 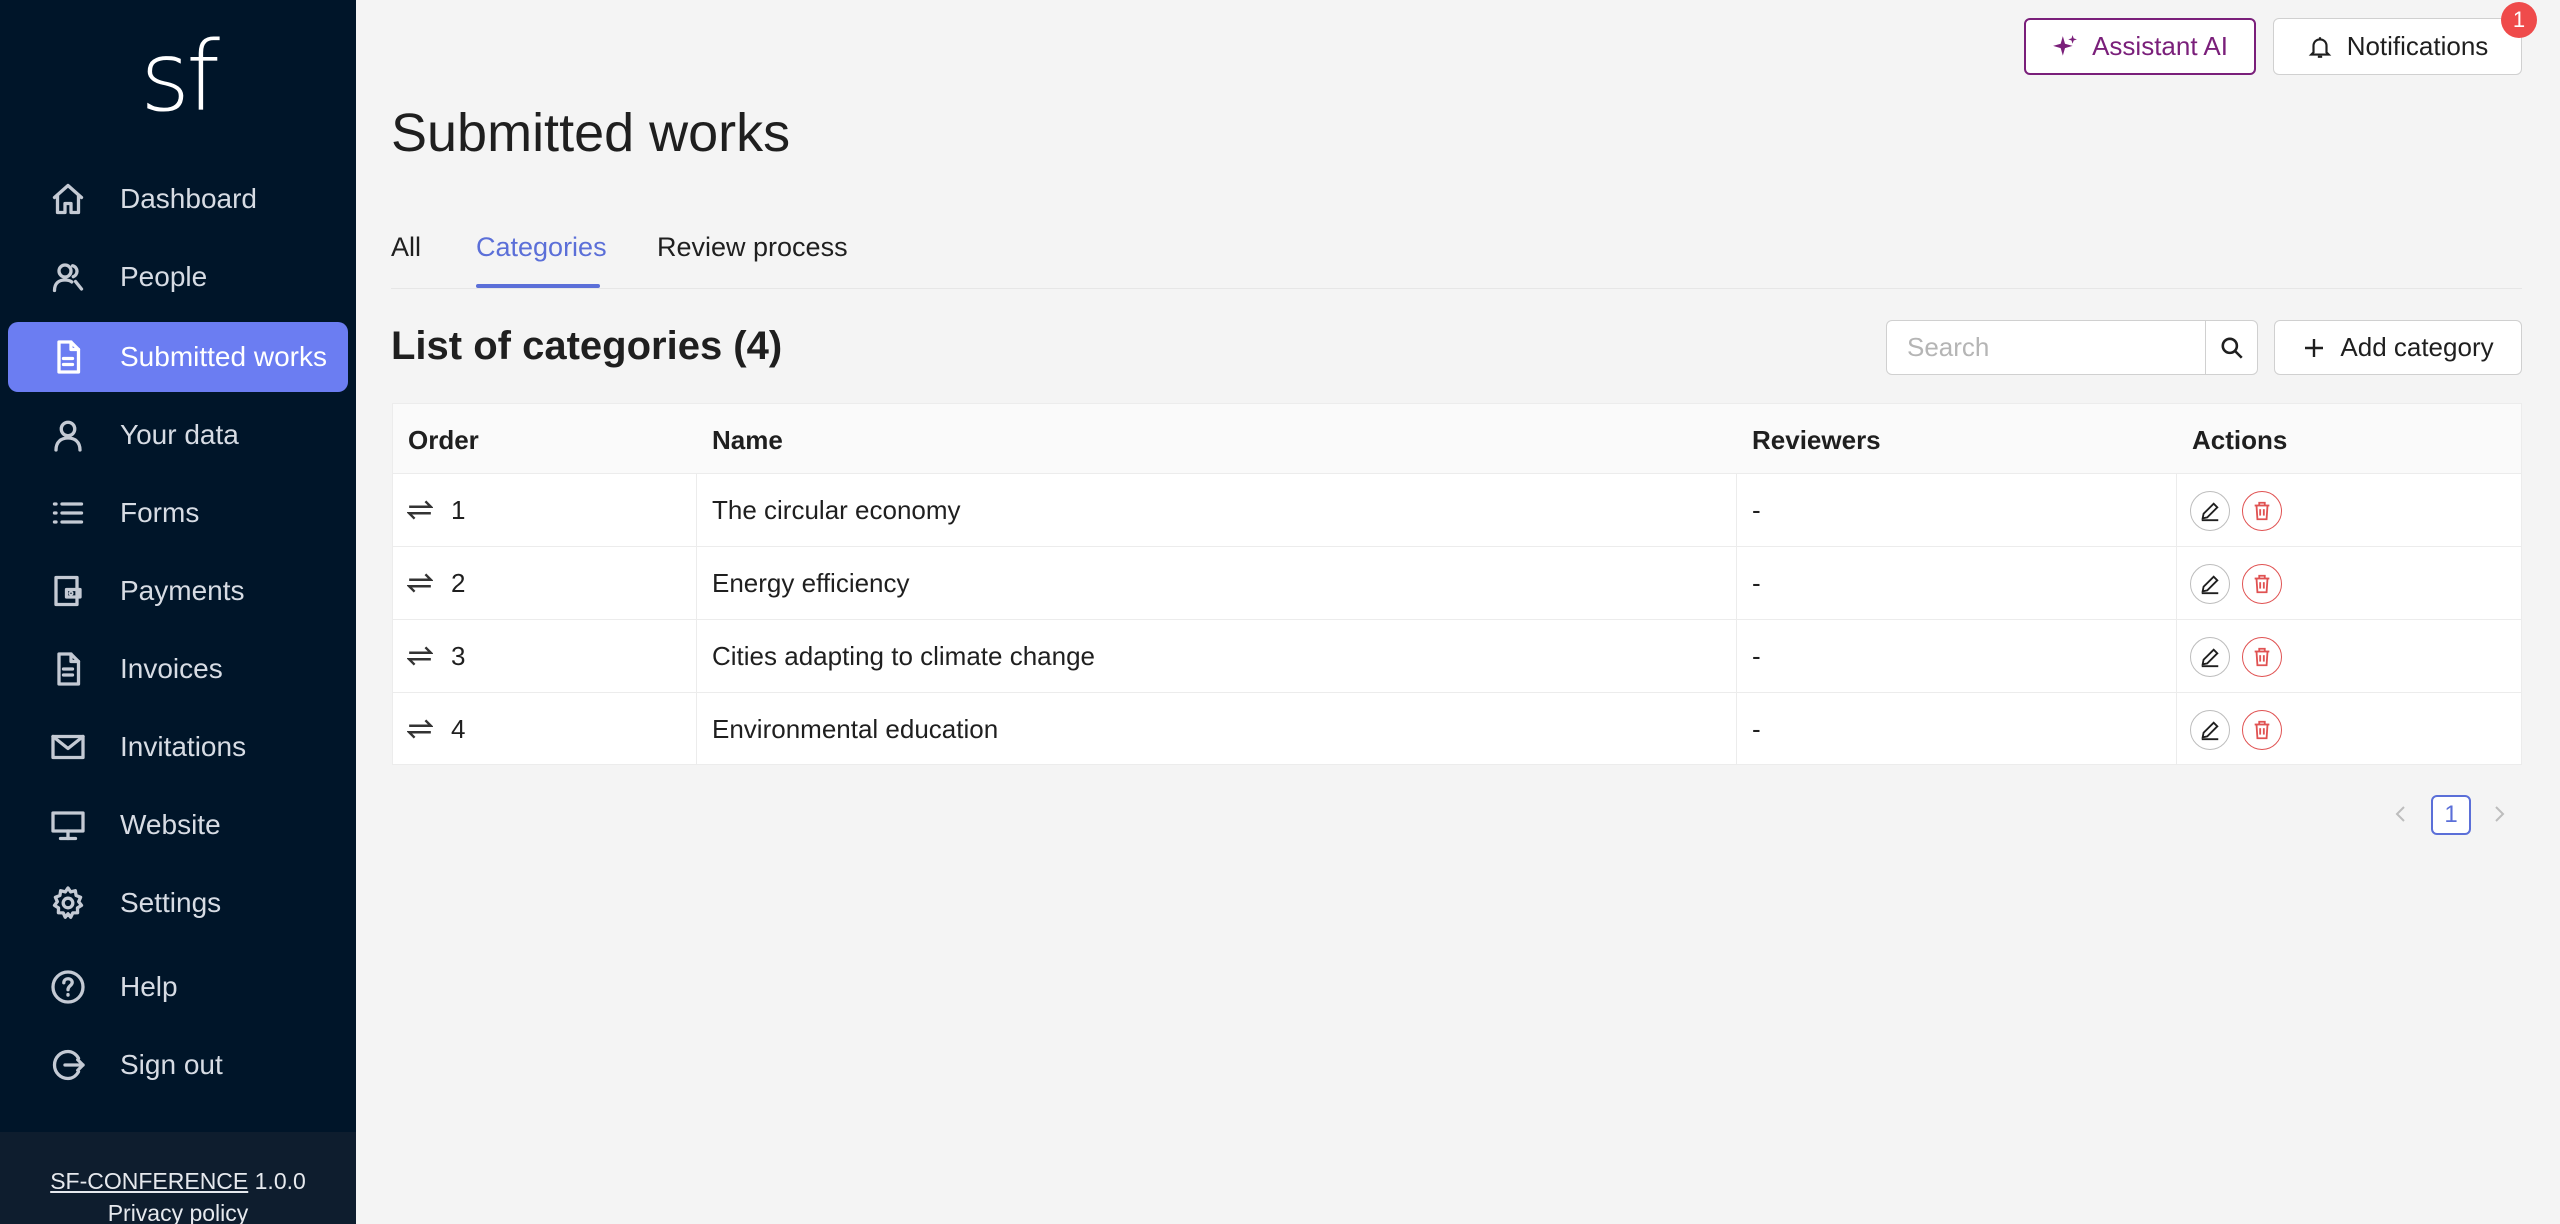 I want to click on sidebar-item-help: Help, so click(x=178, y=987).